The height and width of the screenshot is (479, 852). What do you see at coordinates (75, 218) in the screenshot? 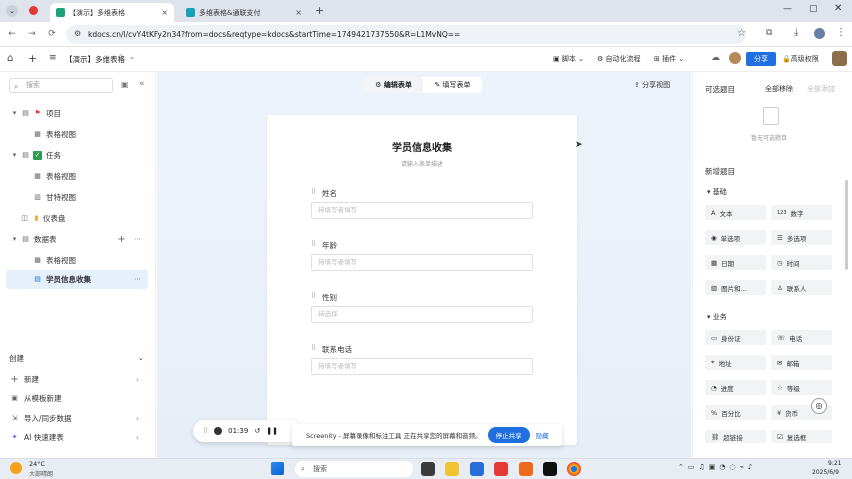
I see `sidebar-item-dashboard: ◫ ▮ 仪表盘` at bounding box center [75, 218].